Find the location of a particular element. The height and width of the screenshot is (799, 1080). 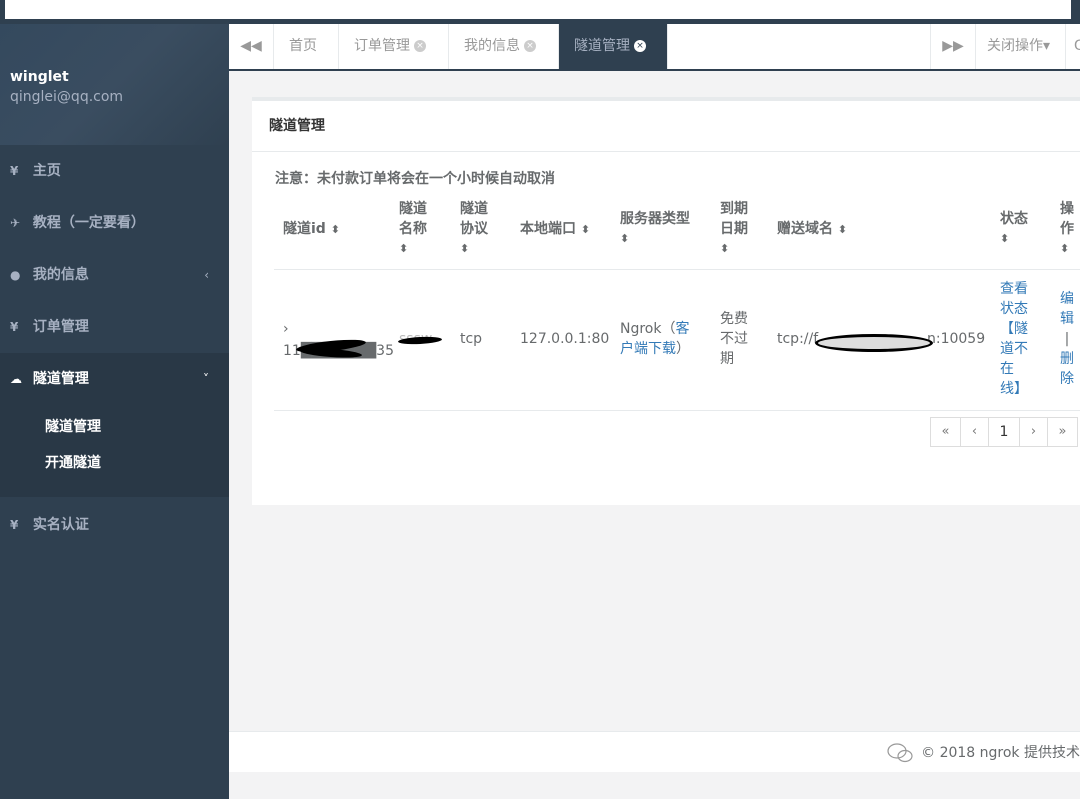

cell-protocol: tcp is located at coordinates (471, 339).